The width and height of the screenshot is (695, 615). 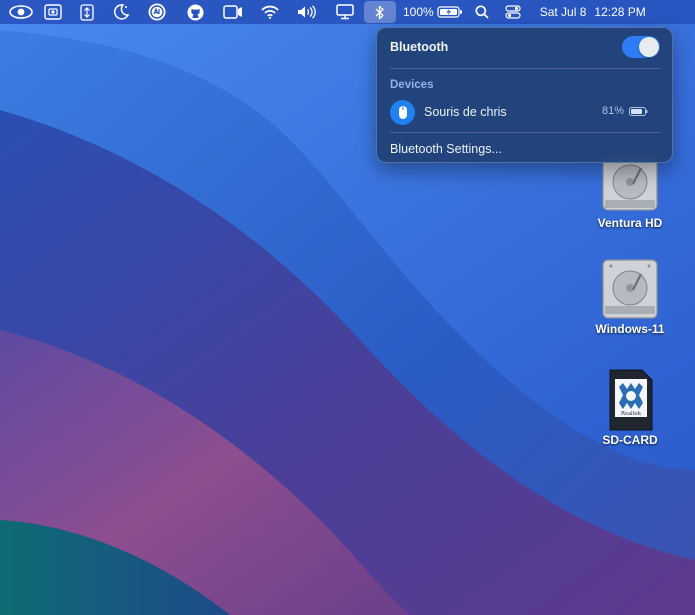 I want to click on volume-icon, so click(x=307, y=12).